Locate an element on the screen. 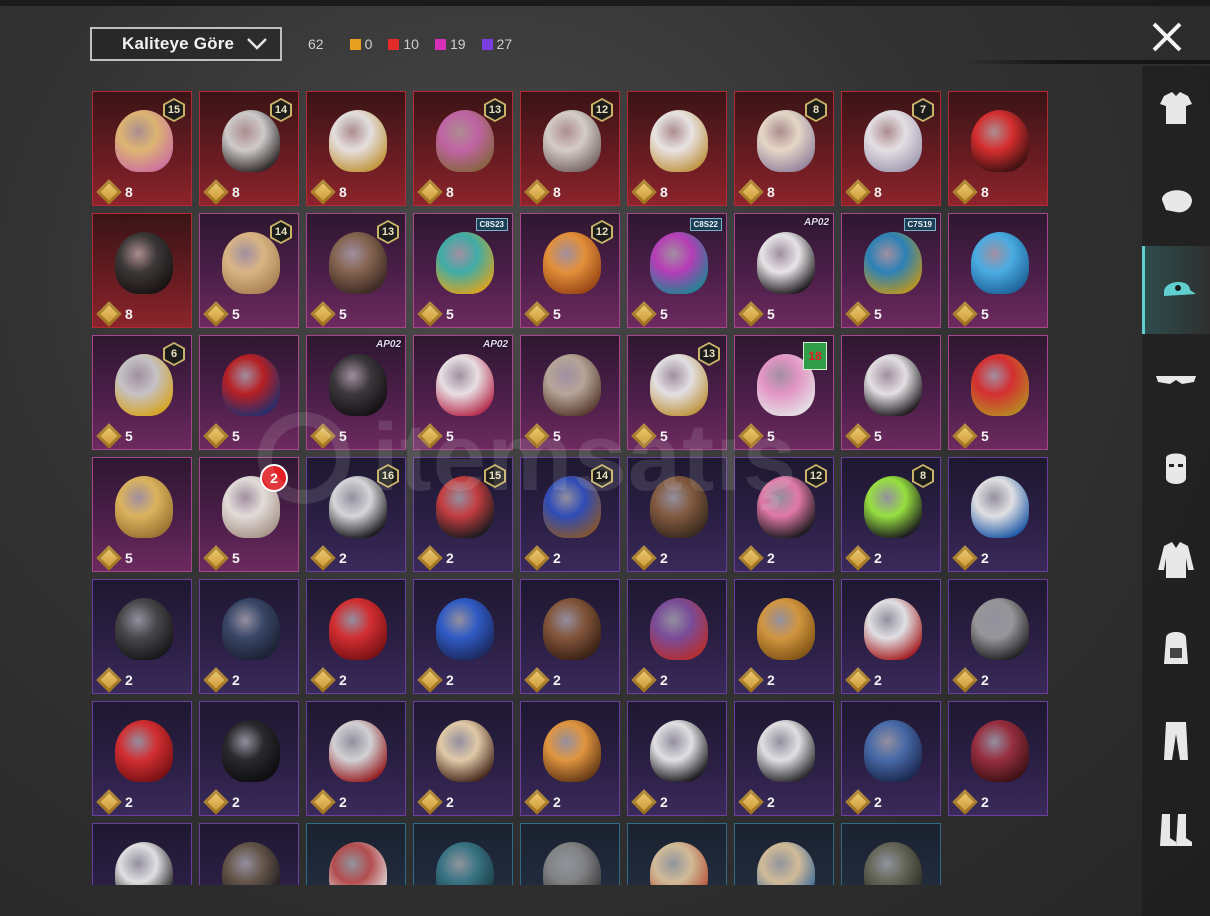 The image size is (1210, 916). close-button is located at coordinates (1167, 37).